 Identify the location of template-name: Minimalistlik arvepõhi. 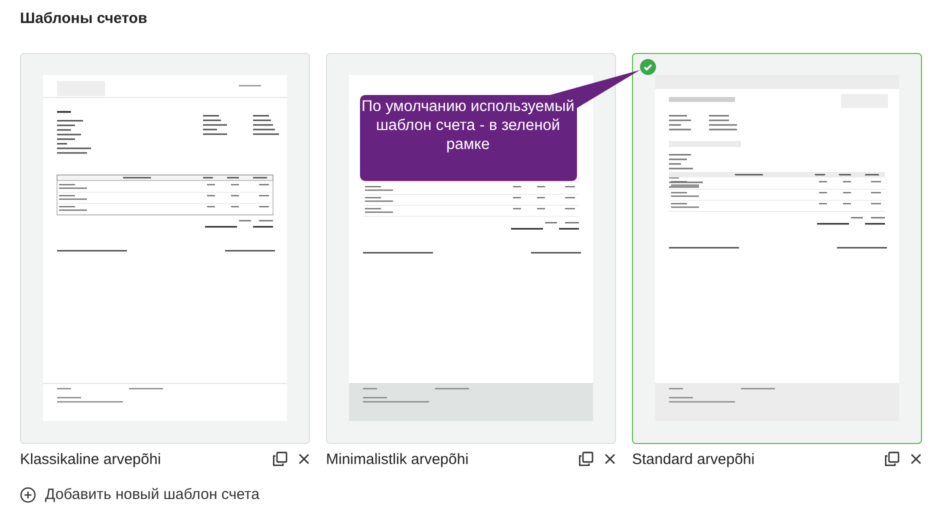
(398, 459).